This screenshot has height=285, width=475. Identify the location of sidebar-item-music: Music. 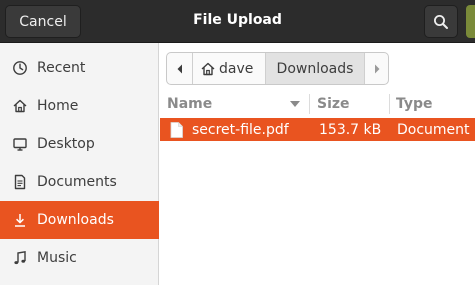
(79, 258).